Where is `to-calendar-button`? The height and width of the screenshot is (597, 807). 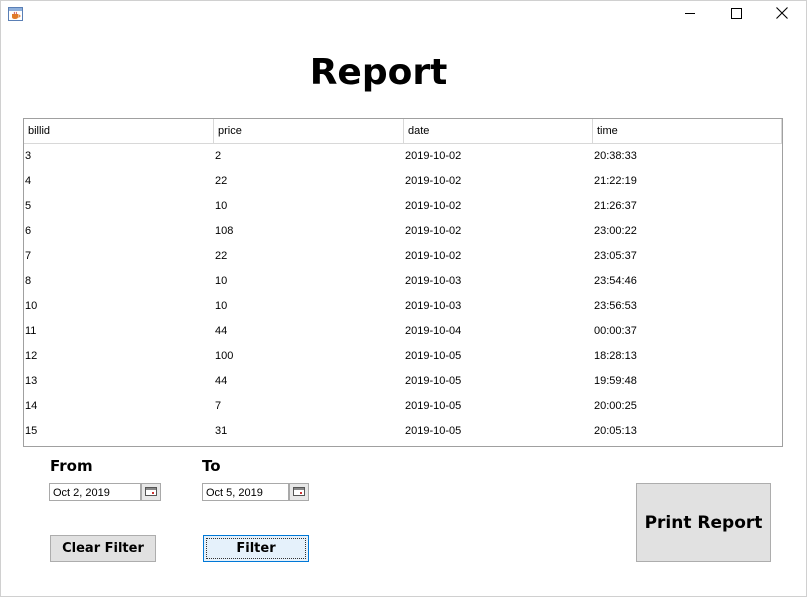 to-calendar-button is located at coordinates (299, 492).